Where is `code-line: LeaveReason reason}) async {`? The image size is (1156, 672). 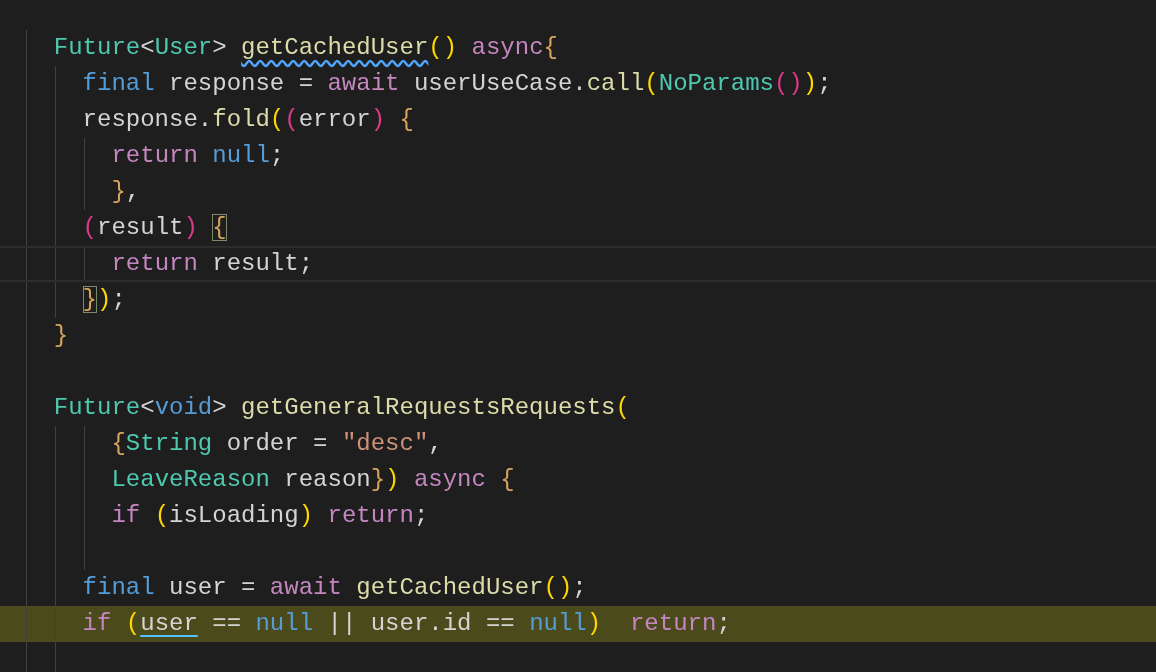 code-line: LeaveReason reason}) async { is located at coordinates (312, 480).